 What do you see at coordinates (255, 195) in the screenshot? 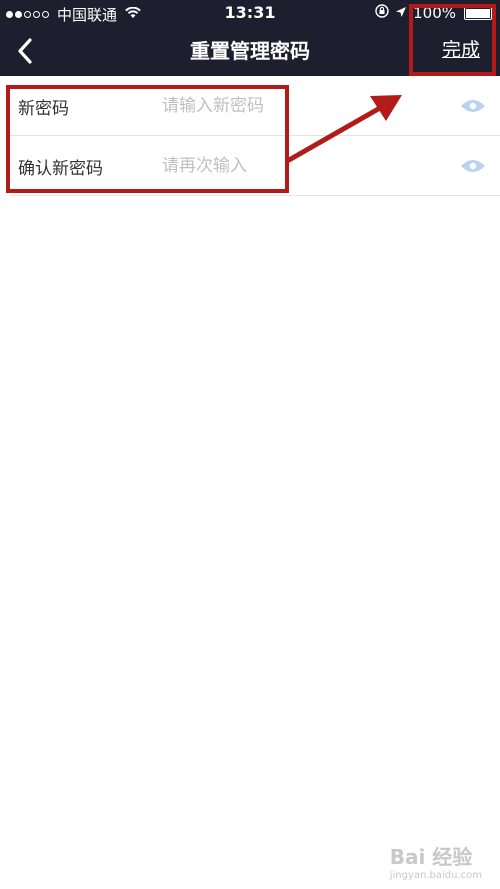
I see `row-divider` at bounding box center [255, 195].